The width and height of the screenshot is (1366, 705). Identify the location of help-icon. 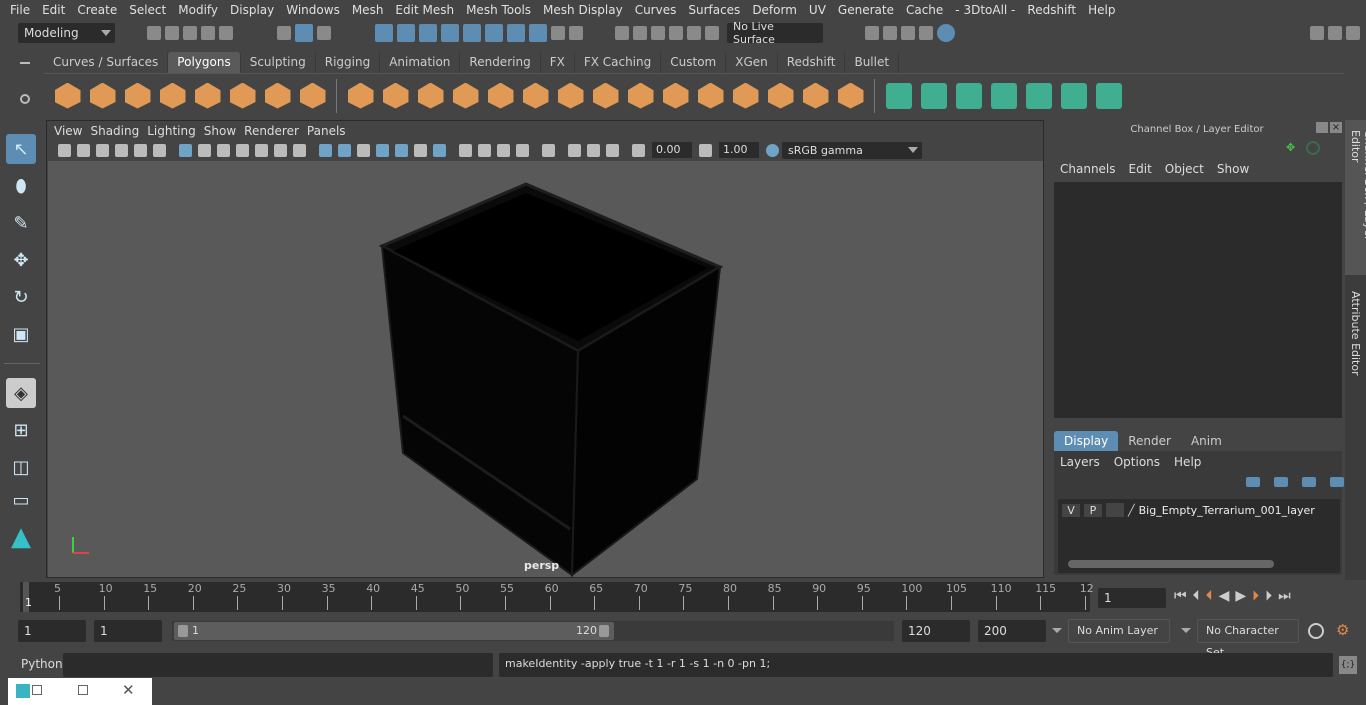
(538, 33).